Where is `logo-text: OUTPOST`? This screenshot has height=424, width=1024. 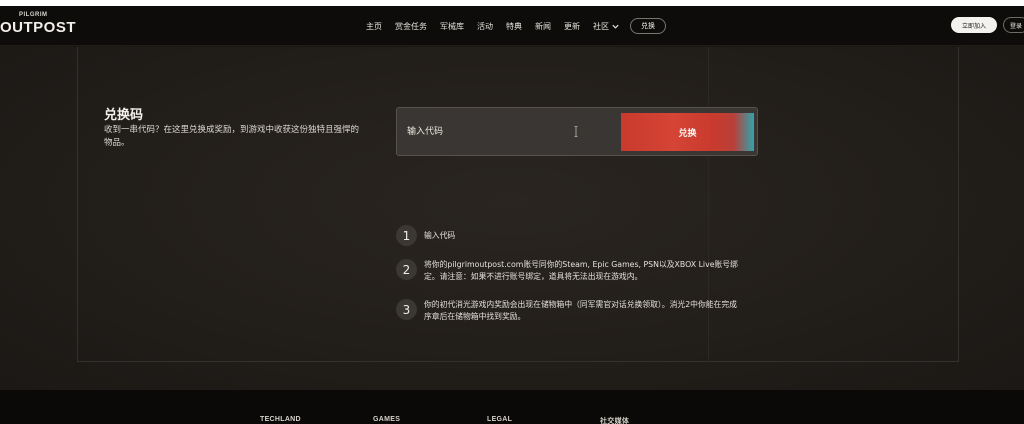 logo-text: OUTPOST is located at coordinates (38, 27).